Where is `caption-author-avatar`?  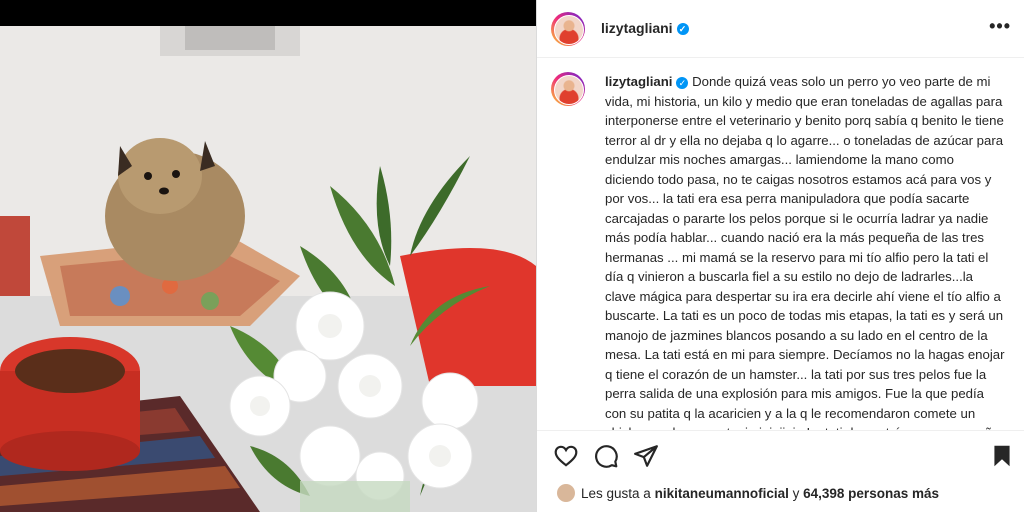 caption-author-avatar is located at coordinates (568, 89).